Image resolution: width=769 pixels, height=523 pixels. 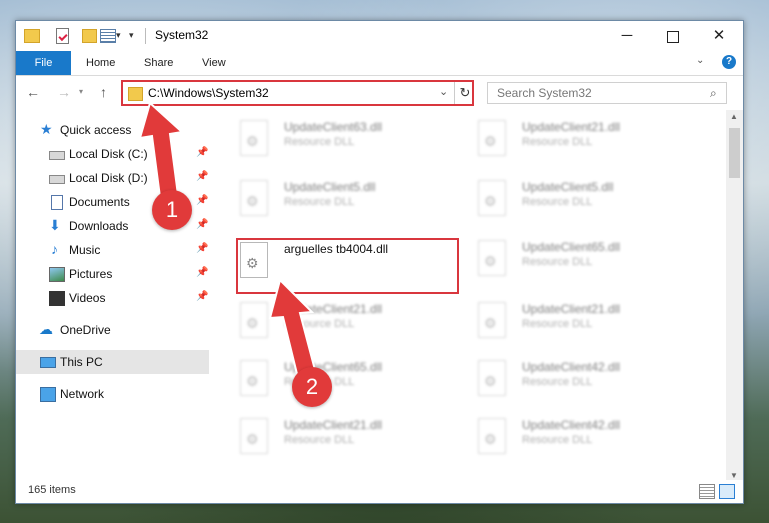 I want to click on close-button: ✕, so click(x=719, y=36).